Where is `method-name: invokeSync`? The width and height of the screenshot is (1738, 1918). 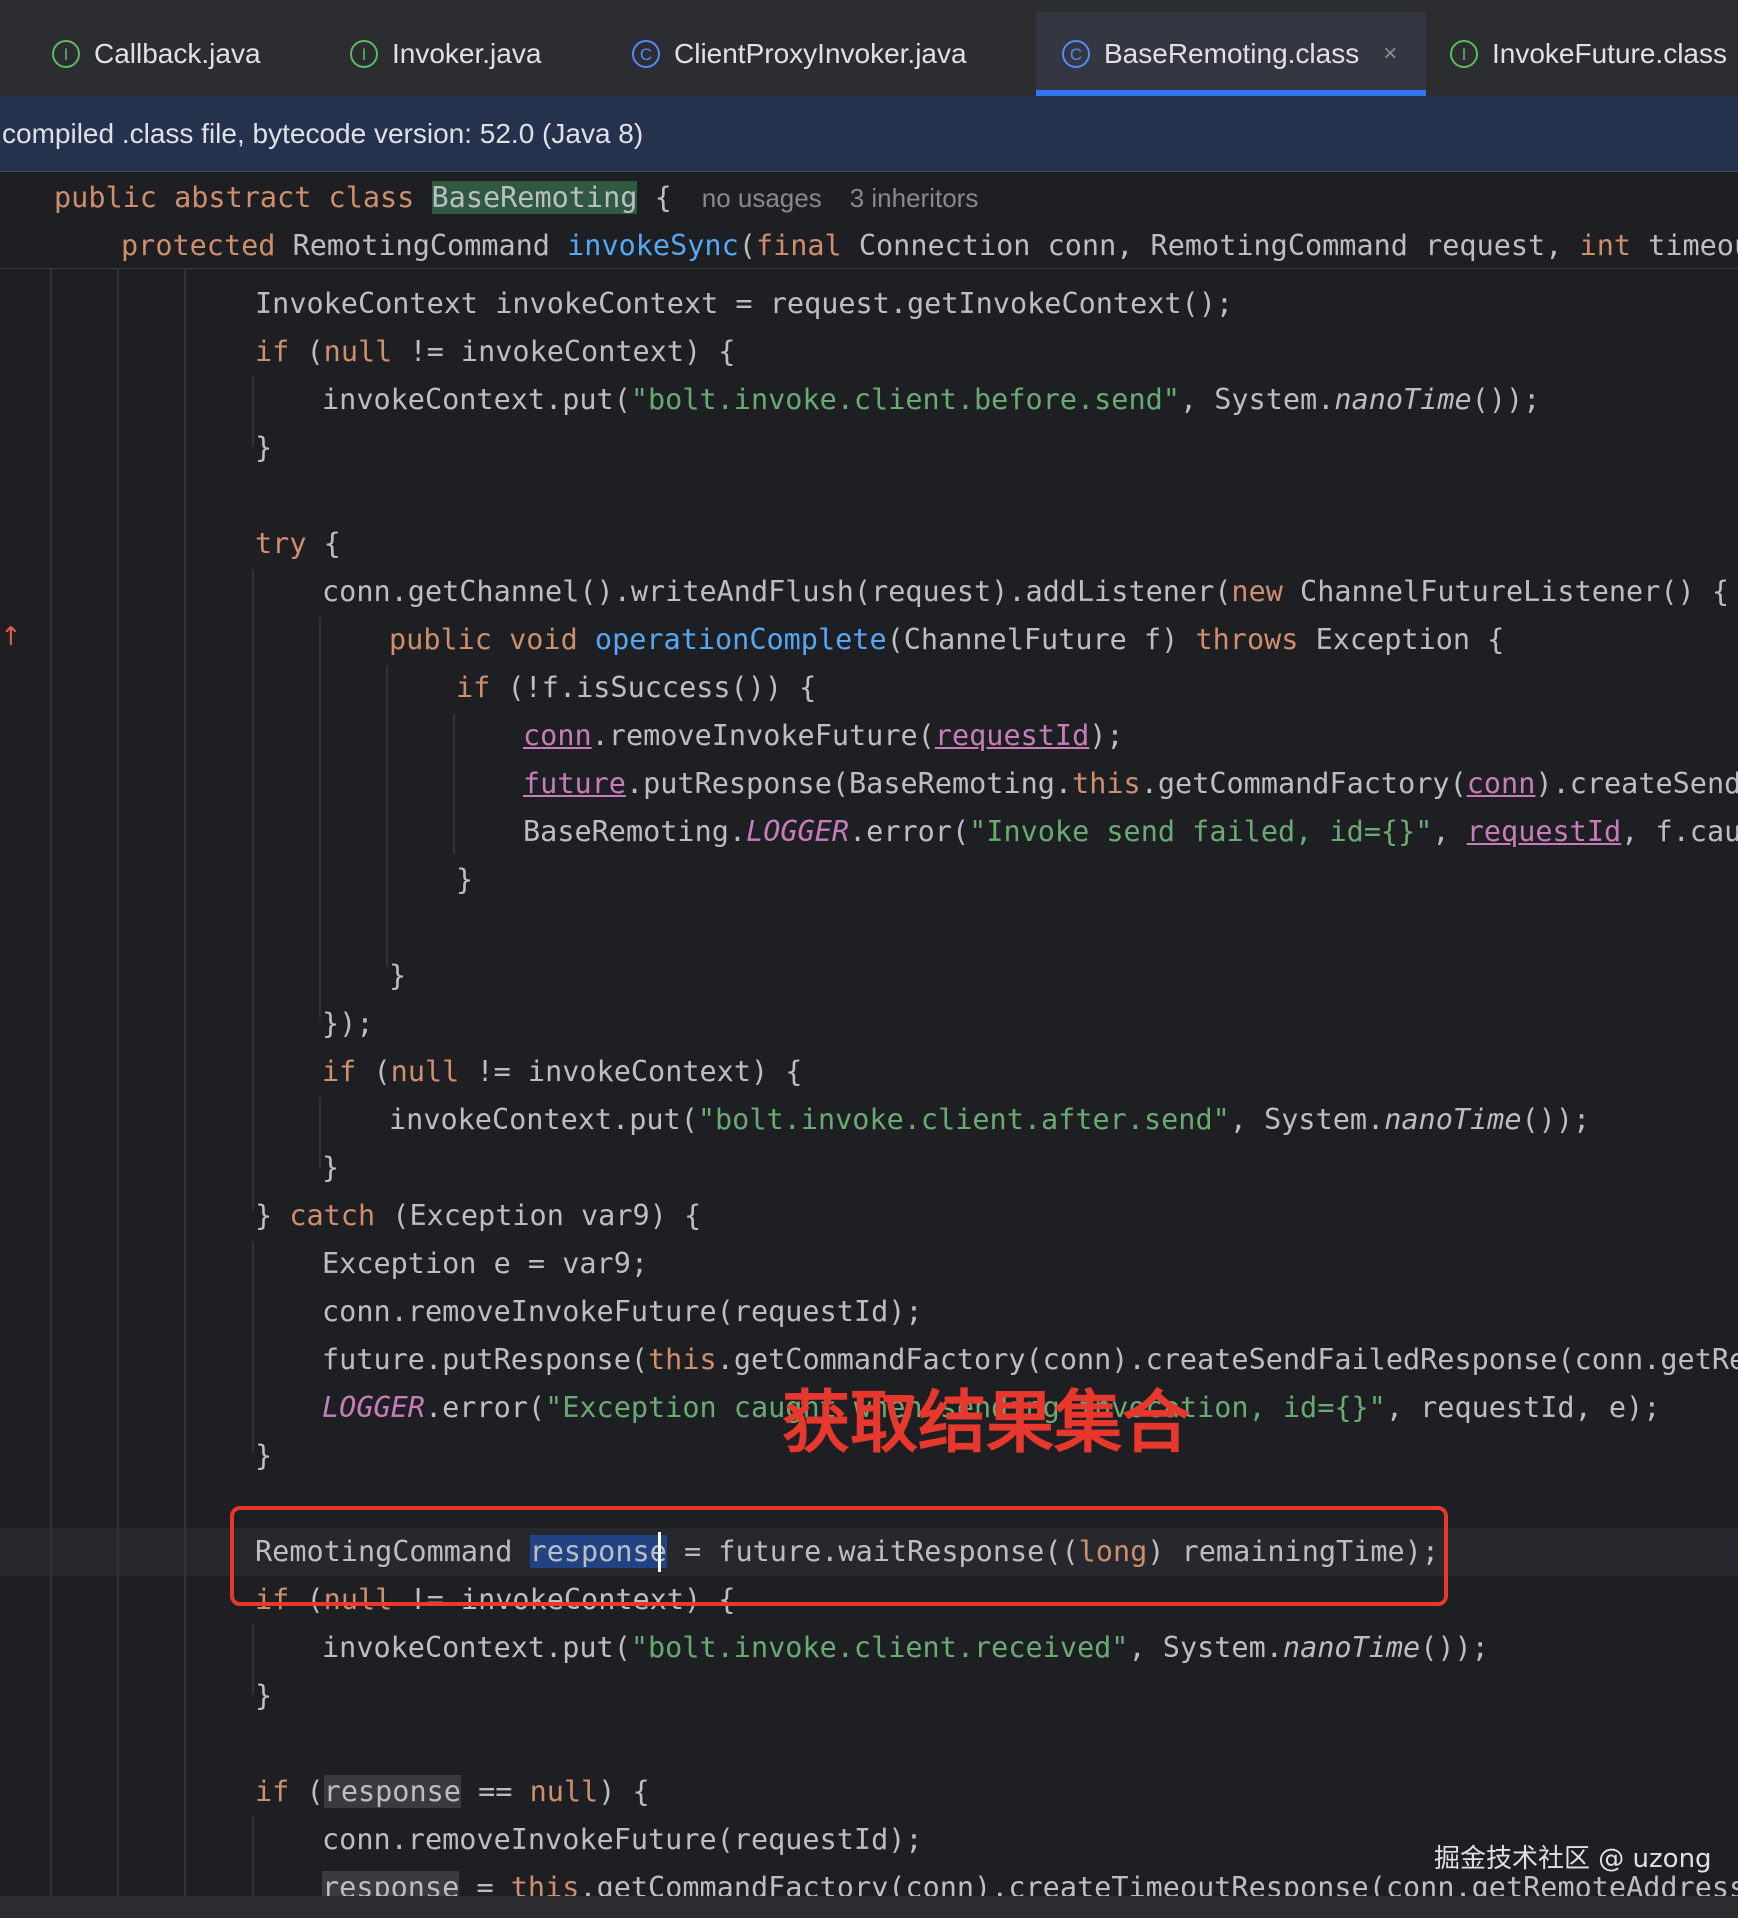 method-name: invokeSync is located at coordinates (653, 245).